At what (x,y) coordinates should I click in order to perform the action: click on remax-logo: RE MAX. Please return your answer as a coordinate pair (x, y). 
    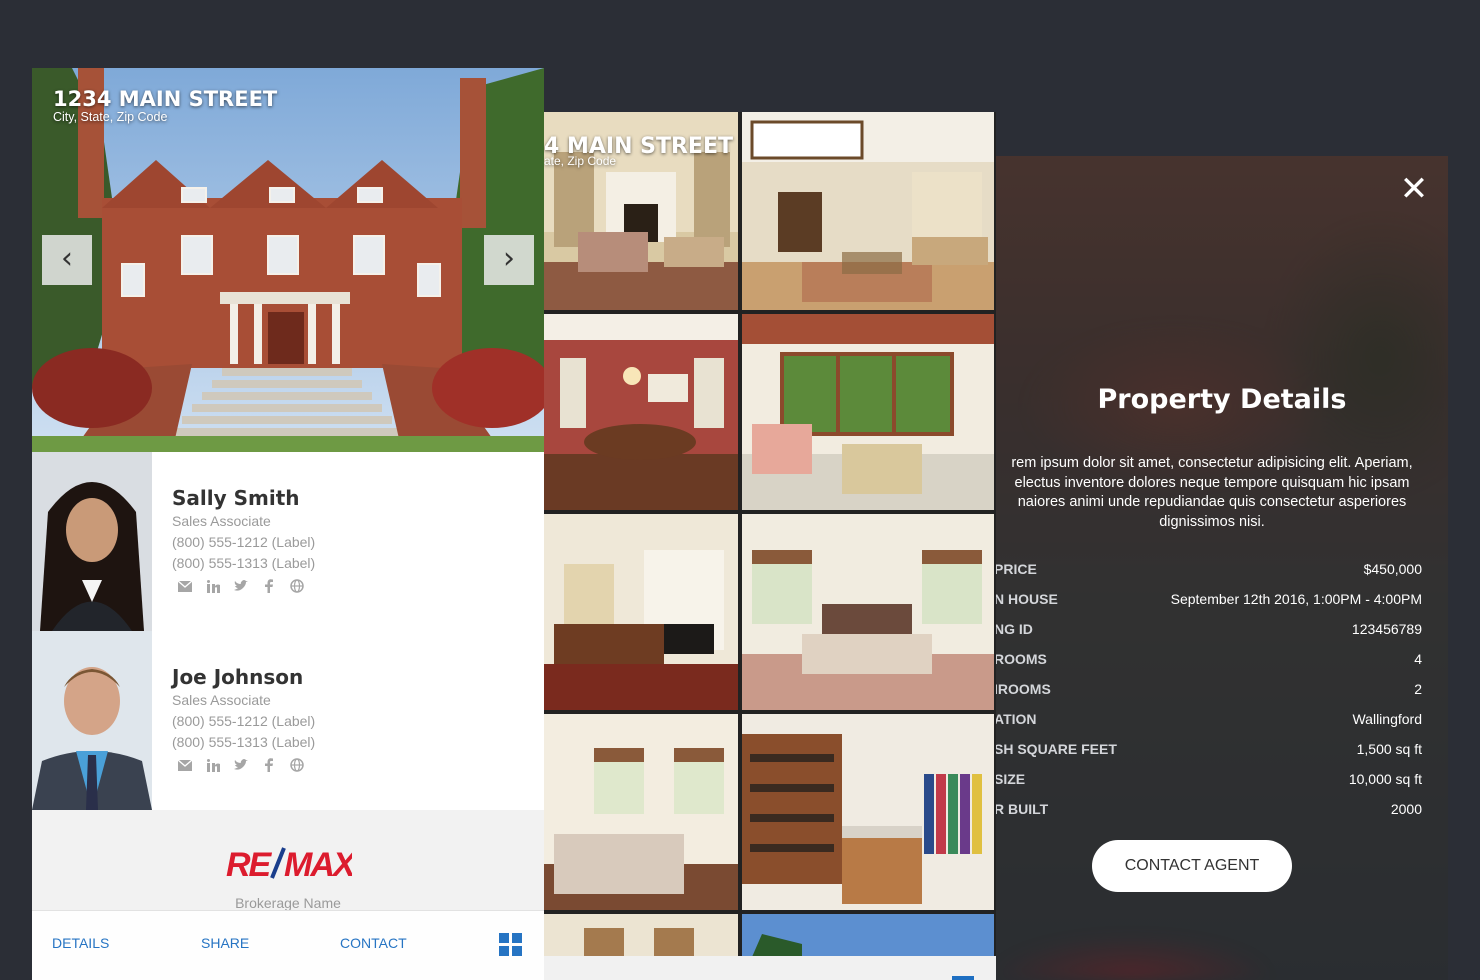
    Looking at the image, I should click on (293, 865).